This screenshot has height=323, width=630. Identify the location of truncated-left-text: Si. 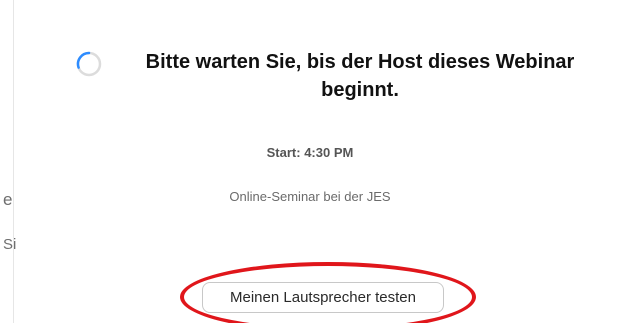
(10, 244).